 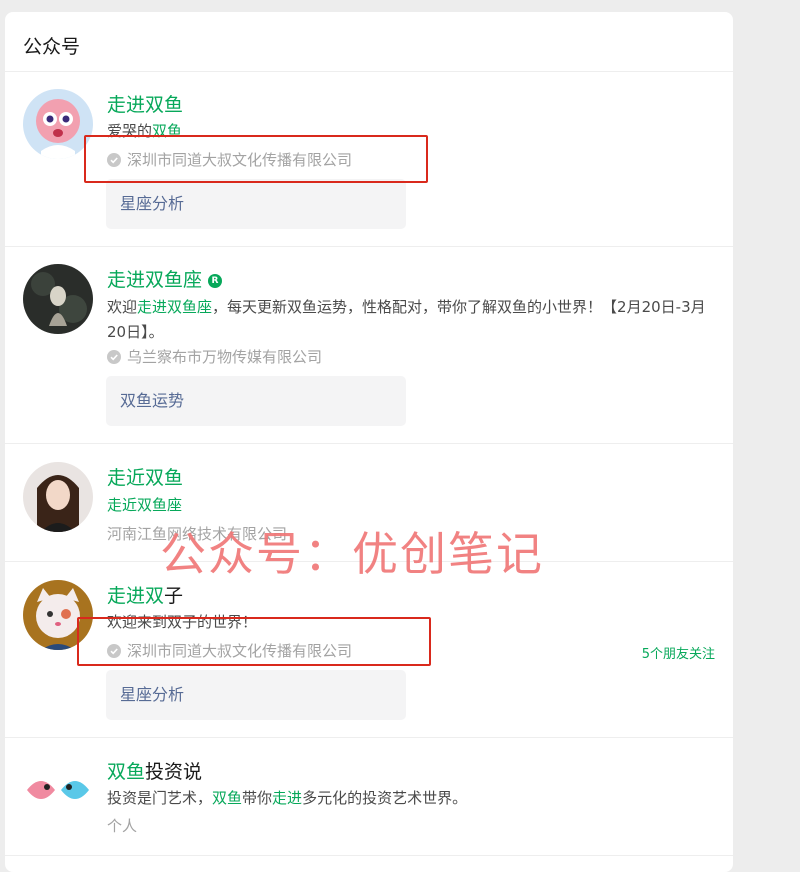 What do you see at coordinates (154, 770) in the screenshot?
I see `account-name: 双鱼投资说` at bounding box center [154, 770].